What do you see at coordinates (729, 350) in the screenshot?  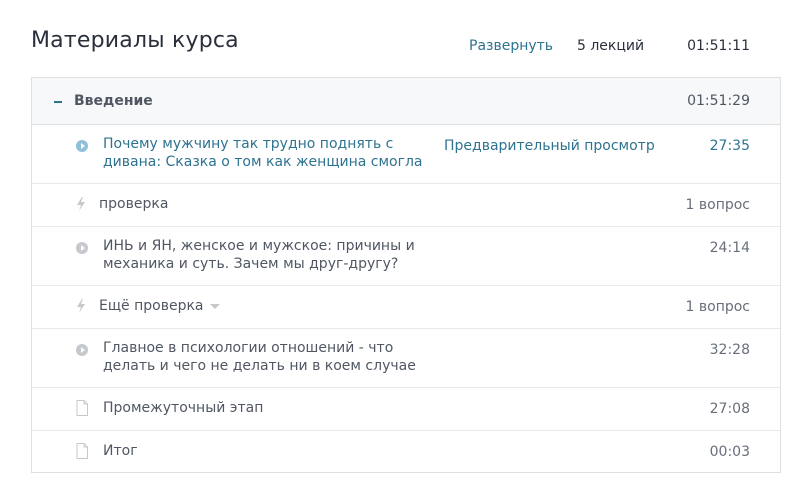 I see `lecture-duration: 32:28` at bounding box center [729, 350].